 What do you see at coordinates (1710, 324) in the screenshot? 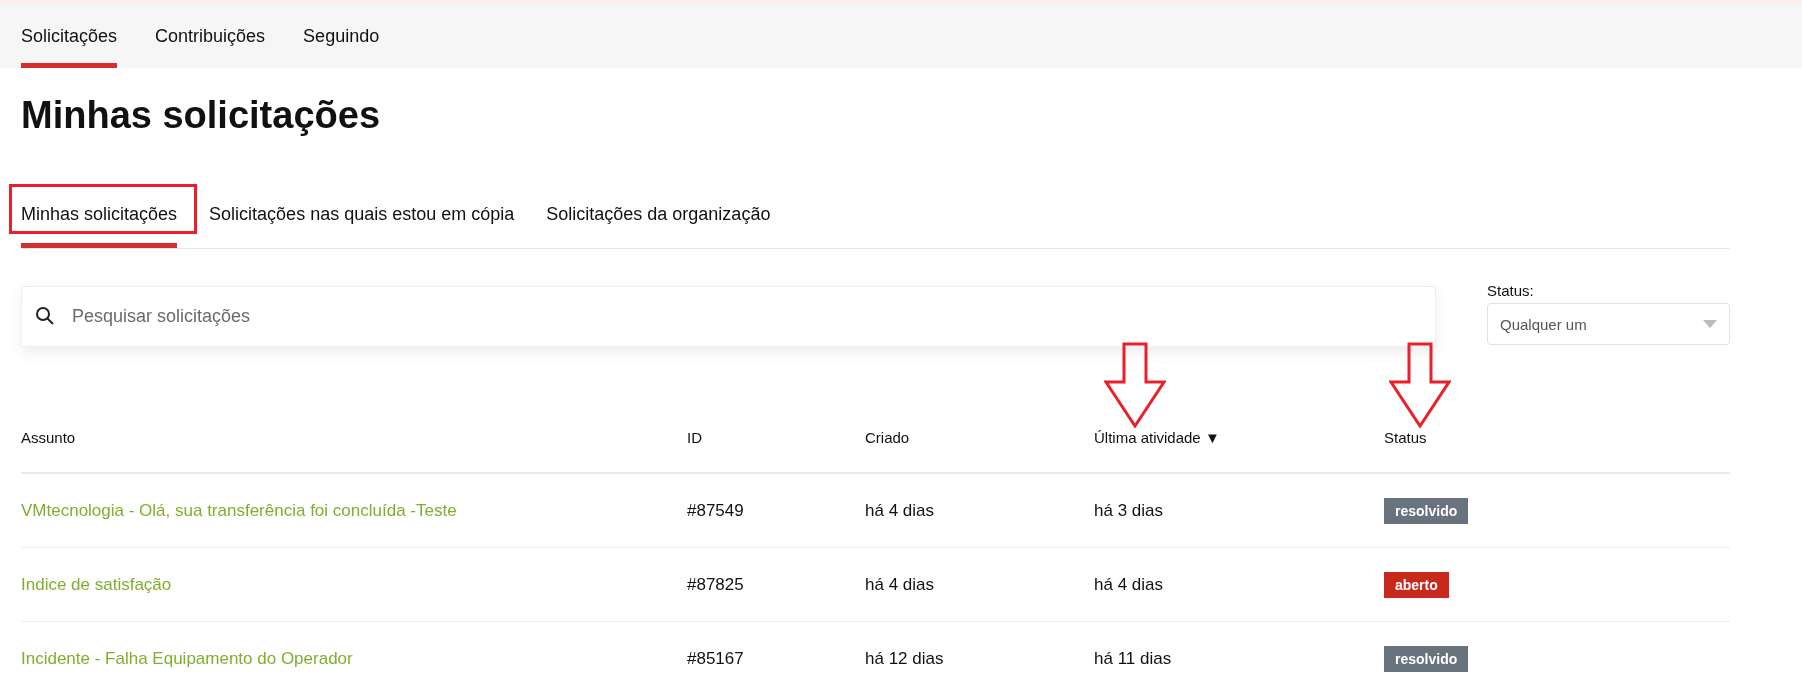
I see `caret-icon` at bounding box center [1710, 324].